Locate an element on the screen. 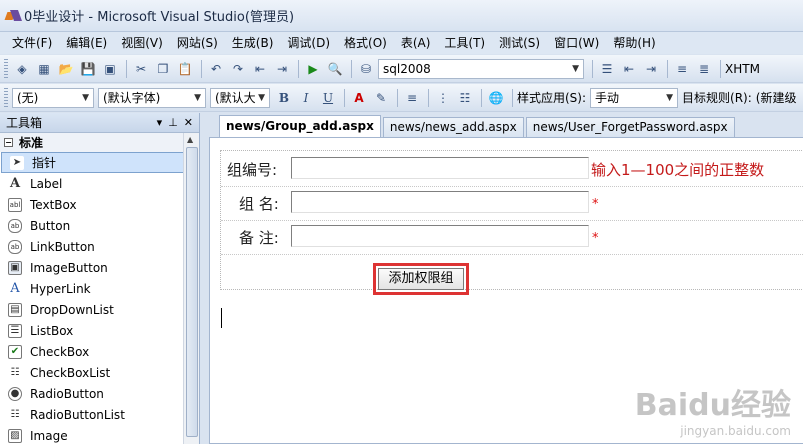 This screenshot has width=803, height=444. format-document-icon: ☰ is located at coordinates (607, 69).